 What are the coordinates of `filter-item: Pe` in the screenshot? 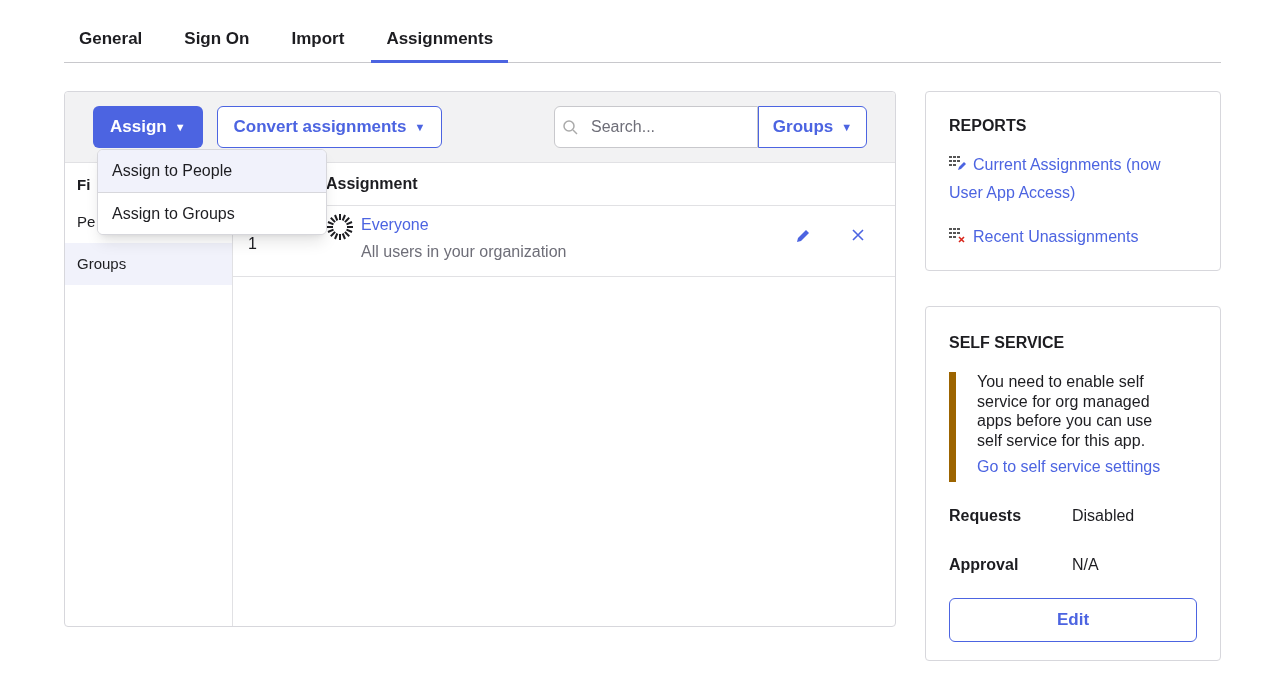 It's located at (86, 222).